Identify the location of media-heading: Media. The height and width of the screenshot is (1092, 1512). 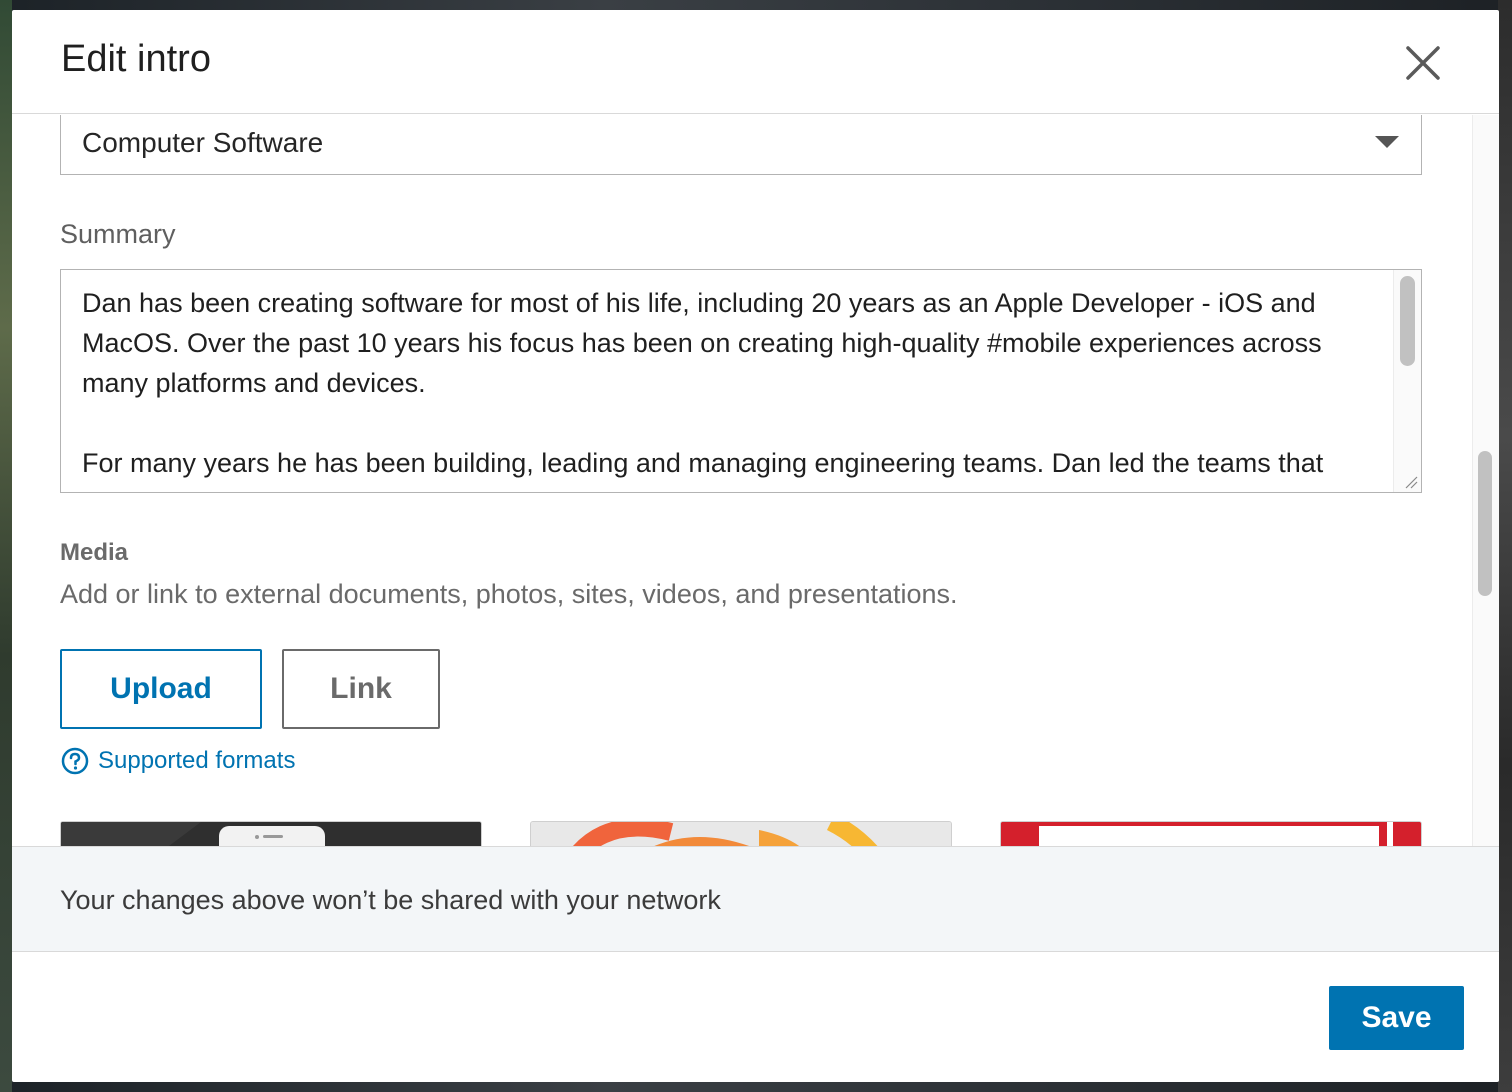
(94, 552).